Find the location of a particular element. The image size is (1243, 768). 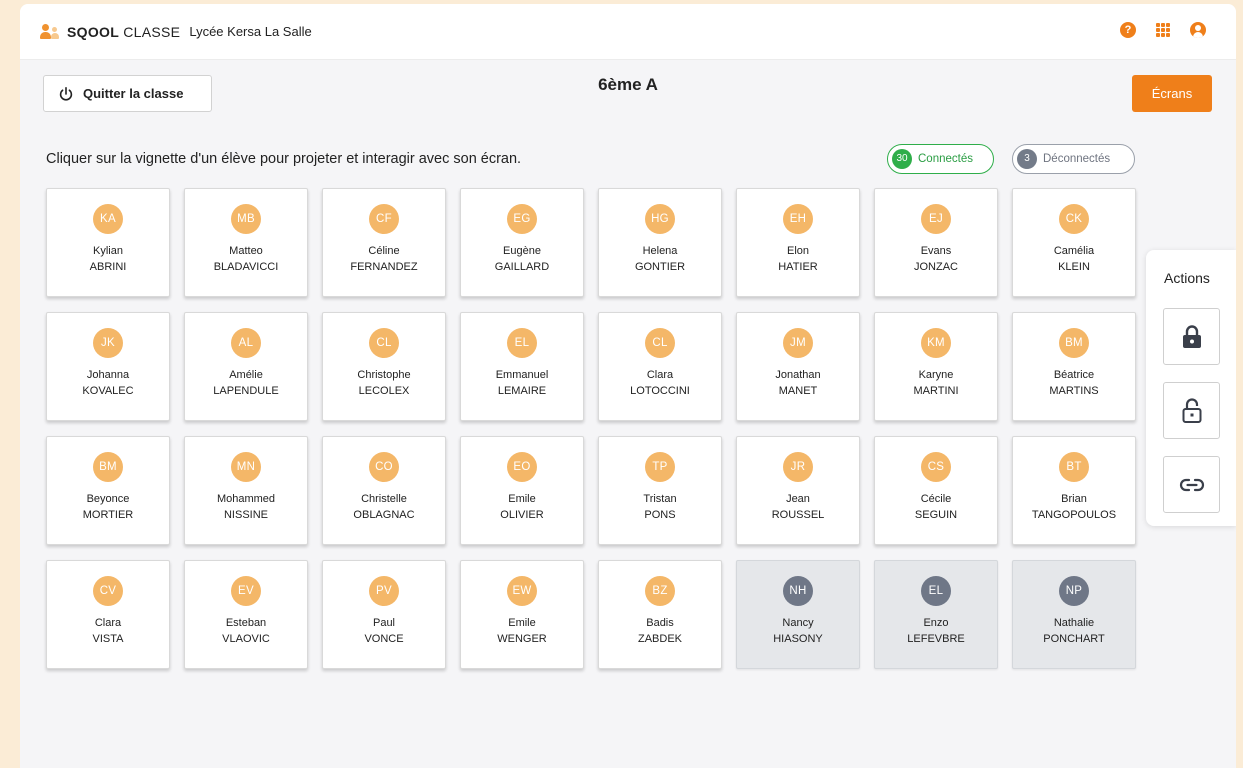

student-last-name: ABRINI is located at coordinates (108, 267).